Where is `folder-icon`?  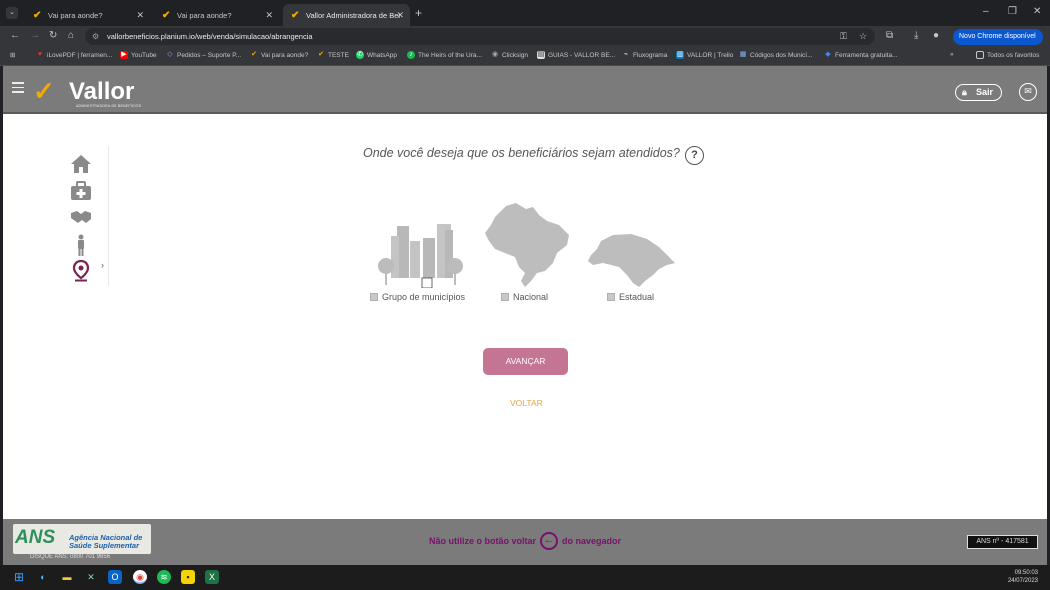
folder-icon is located at coordinates (980, 55).